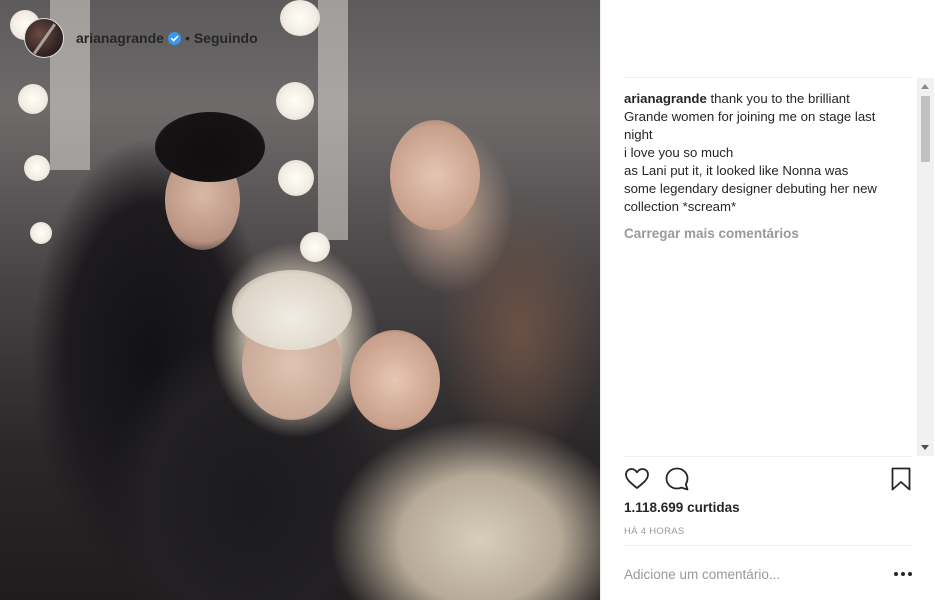 This screenshot has width=935, height=600. Describe the element at coordinates (925, 86) in the screenshot. I see `scroll-up-arrow-icon` at that location.